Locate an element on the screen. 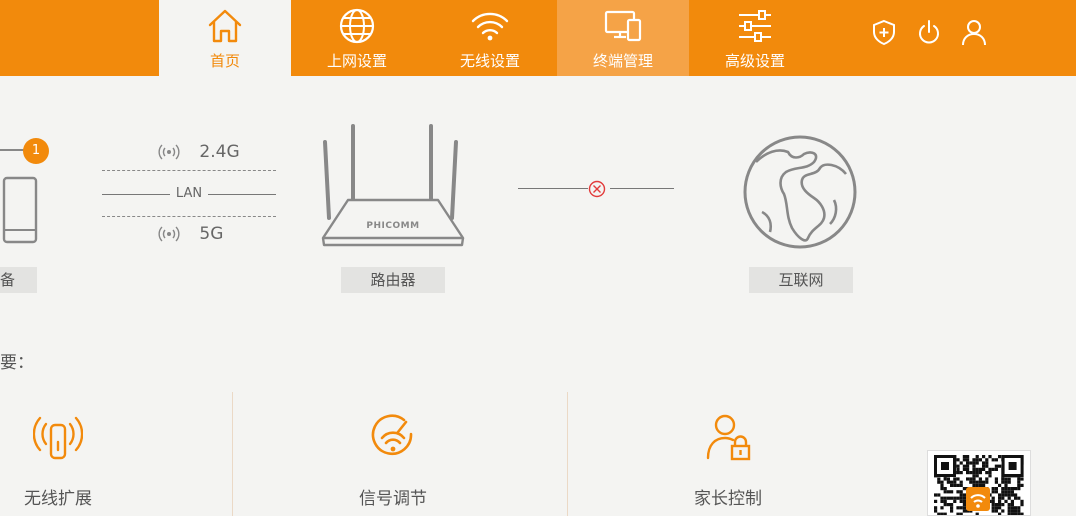 The height and width of the screenshot is (516, 1076). top-nav-bar: 首页 上网设置 无线设置 终端管理 高级设置 is located at coordinates (538, 38).